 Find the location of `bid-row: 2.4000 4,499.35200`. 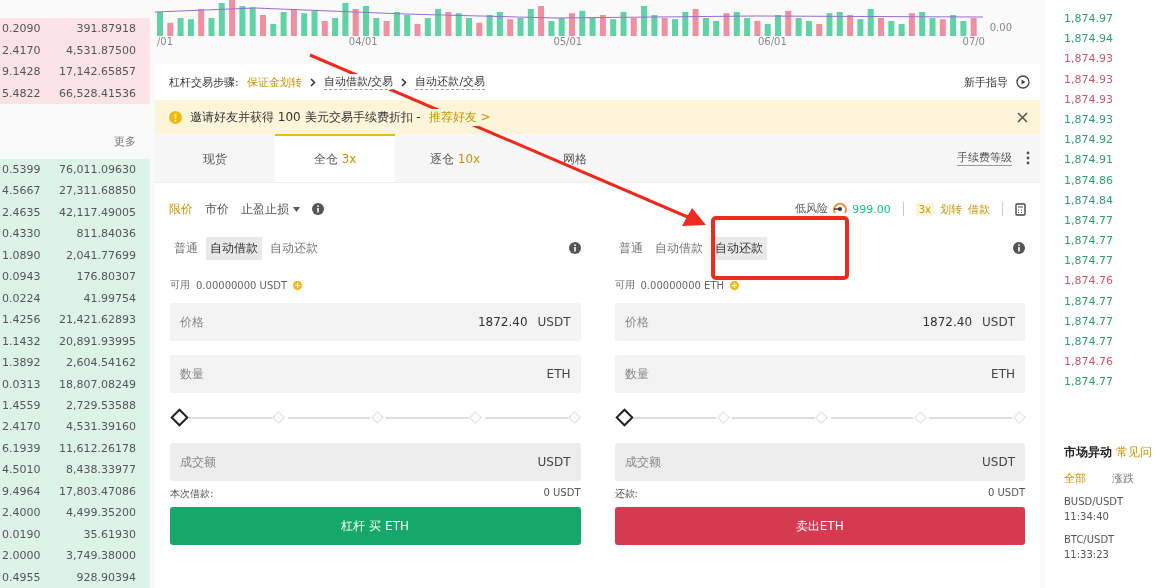

bid-row: 2.4000 4,499.35200 is located at coordinates (75, 513).